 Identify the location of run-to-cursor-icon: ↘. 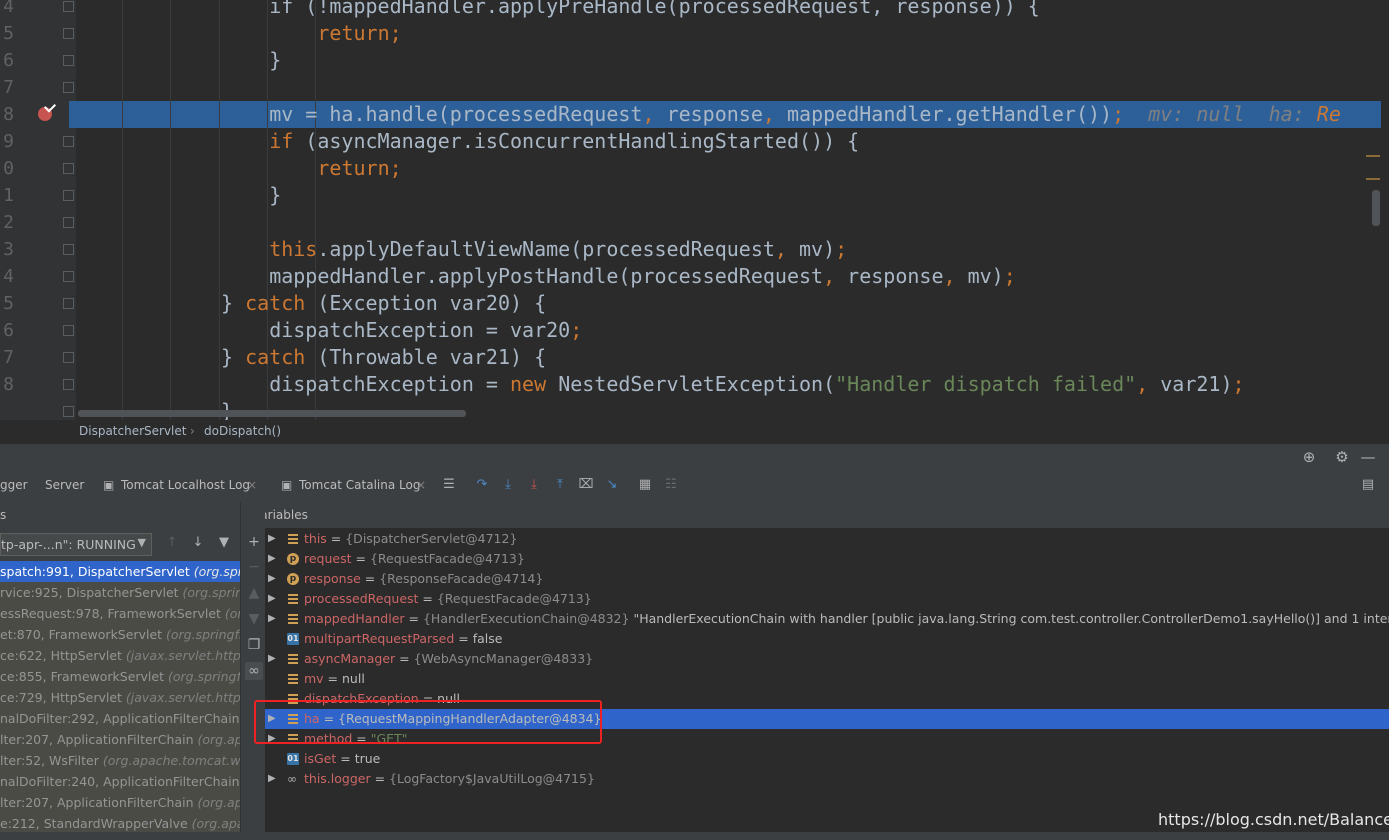
(612, 485).